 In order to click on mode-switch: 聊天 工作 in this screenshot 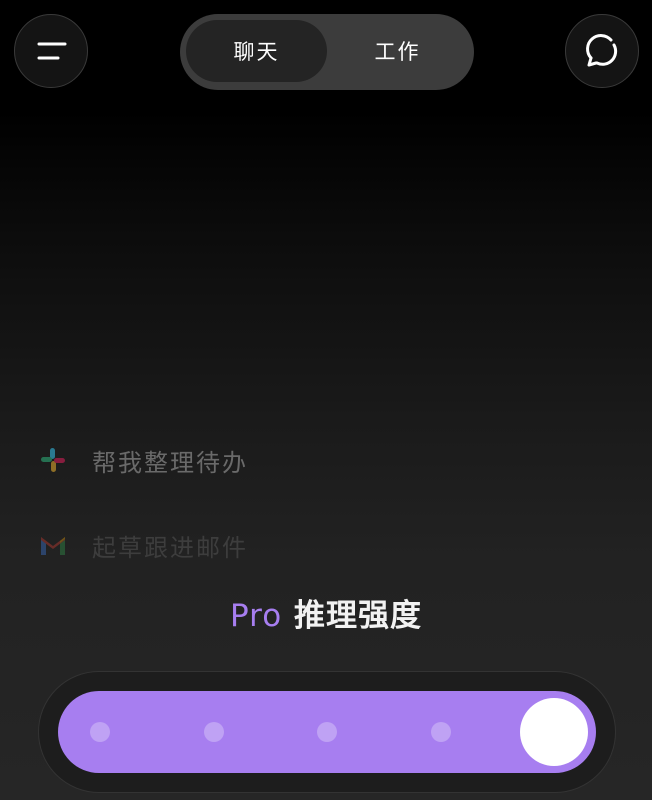, I will do `click(327, 52)`.